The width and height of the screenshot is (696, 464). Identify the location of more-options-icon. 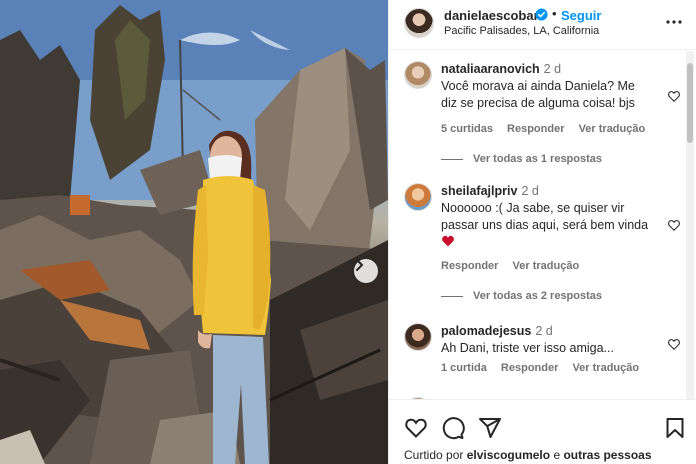
(674, 22).